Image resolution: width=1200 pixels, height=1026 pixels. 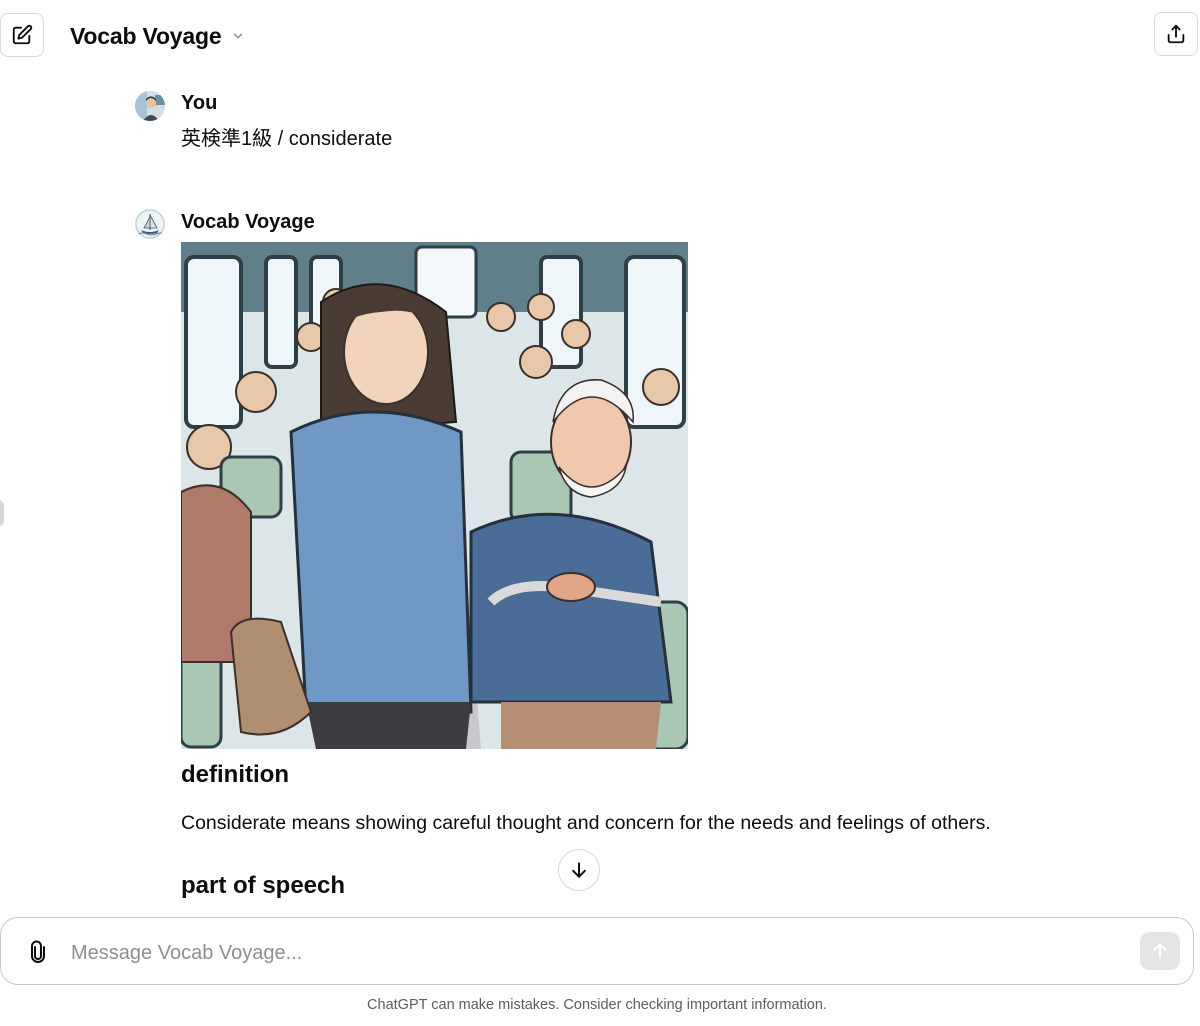 I want to click on part-of-speech-heading: part of speech, so click(x=263, y=885).